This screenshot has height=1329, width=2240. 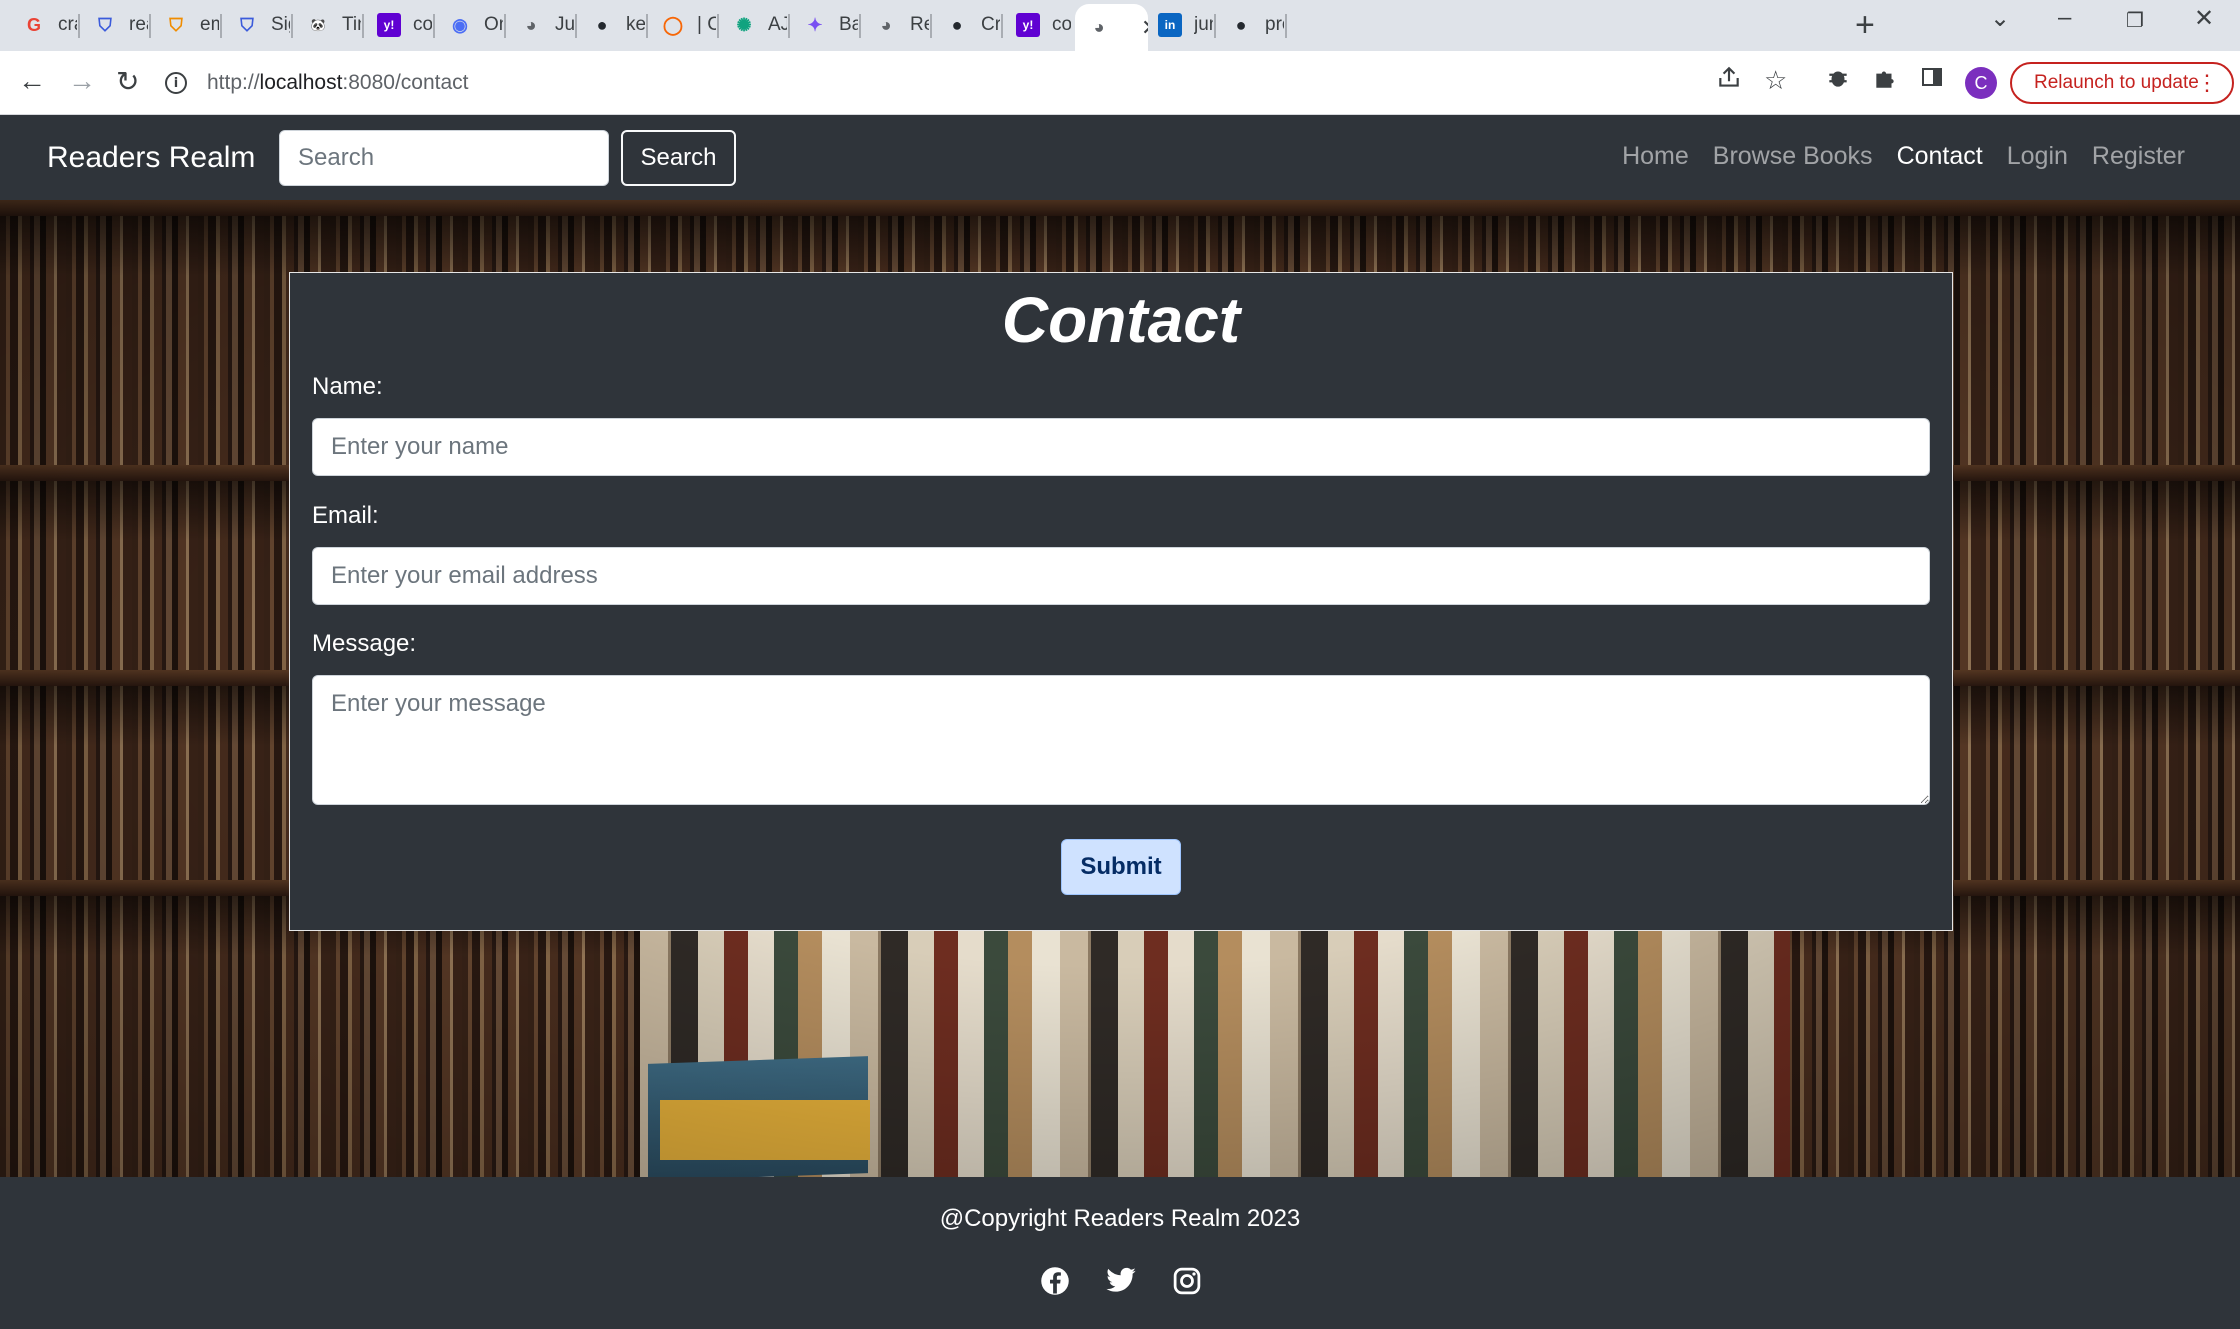 I want to click on openai-icon: ✺, so click(x=744, y=24).